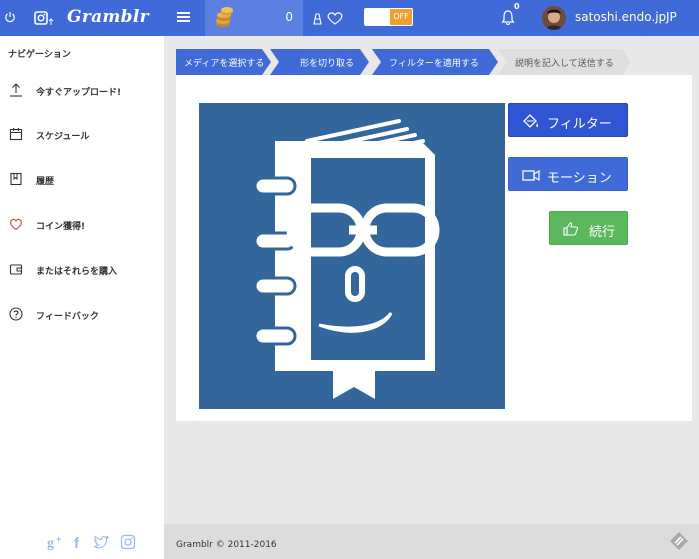 The width and height of the screenshot is (699, 559). I want to click on sidebar-item-feedback: フィードバック, so click(82, 315).